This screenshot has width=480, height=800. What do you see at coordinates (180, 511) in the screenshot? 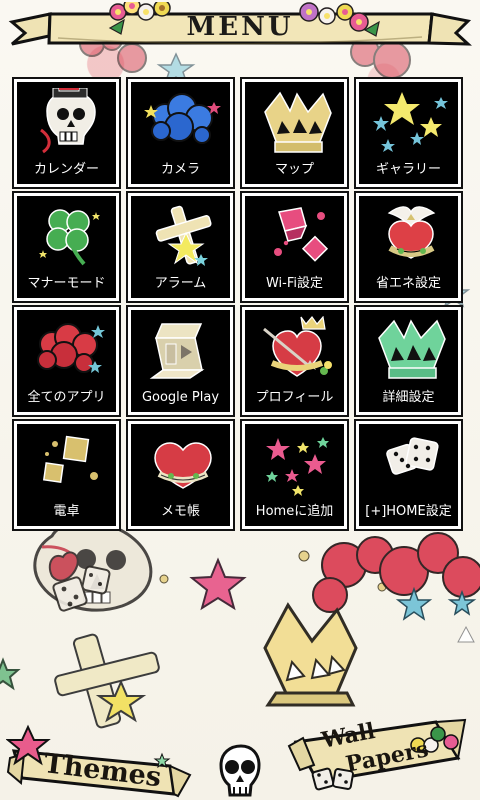
I see `tile-label: メモ帳` at bounding box center [180, 511].